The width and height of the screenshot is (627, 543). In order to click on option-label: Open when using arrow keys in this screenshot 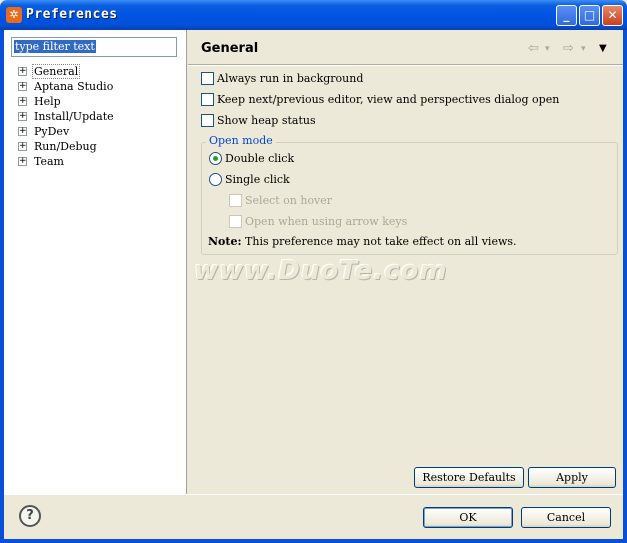, I will do `click(326, 221)`.